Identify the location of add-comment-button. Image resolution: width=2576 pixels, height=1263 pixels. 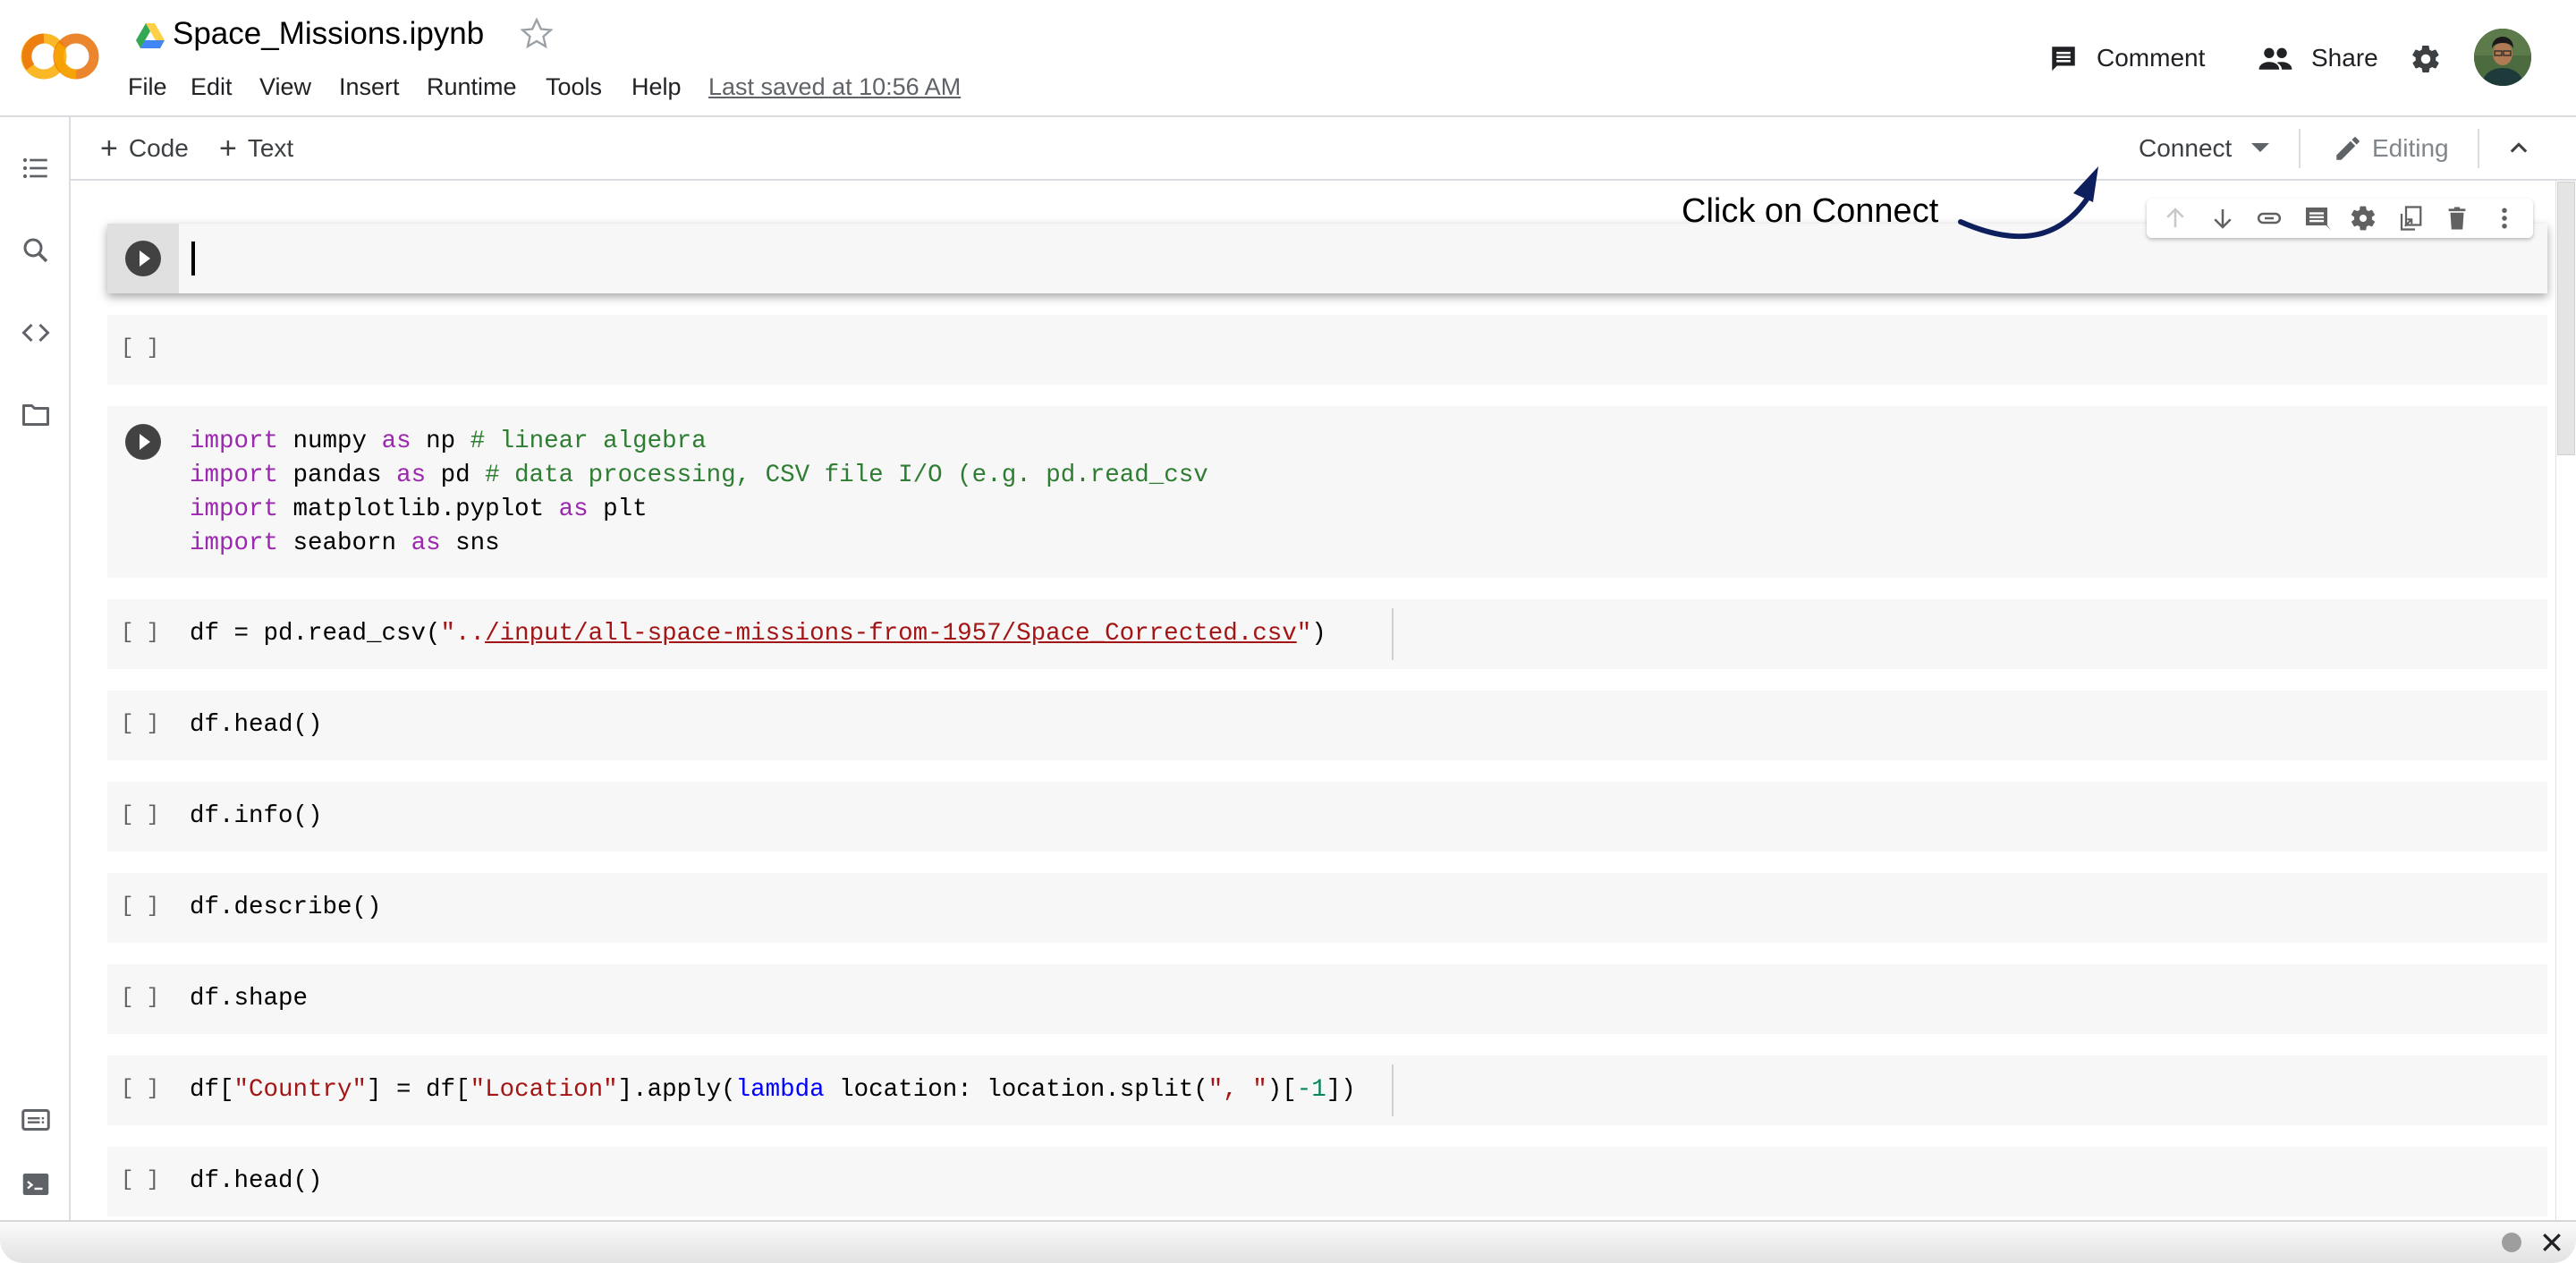
(2316, 218).